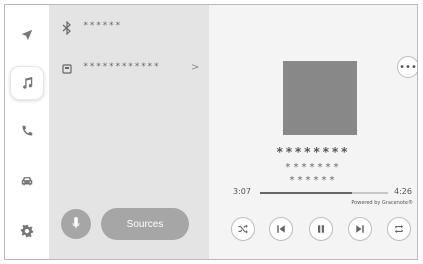 The image size is (423, 264). I want to click on list-item-label: ******, so click(102, 26).